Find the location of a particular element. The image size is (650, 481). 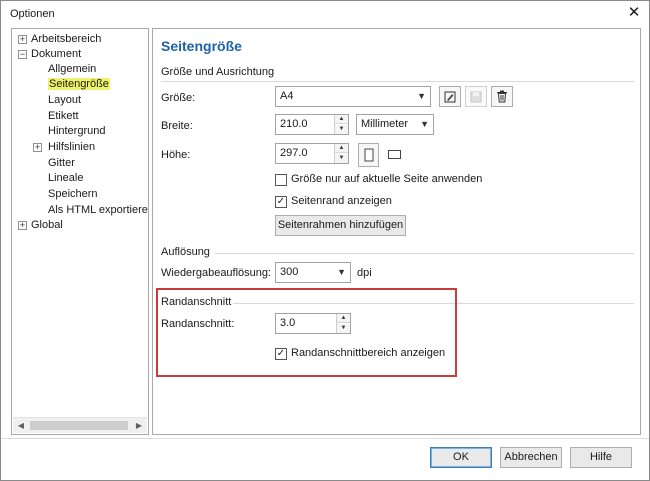

unit-value: Millimeter is located at coordinates (385, 124).